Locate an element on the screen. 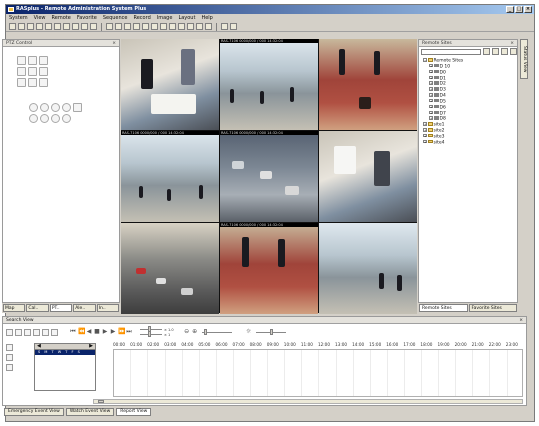 The height and width of the screenshot is (426, 539). menu-layout: Layout is located at coordinates (186, 18).